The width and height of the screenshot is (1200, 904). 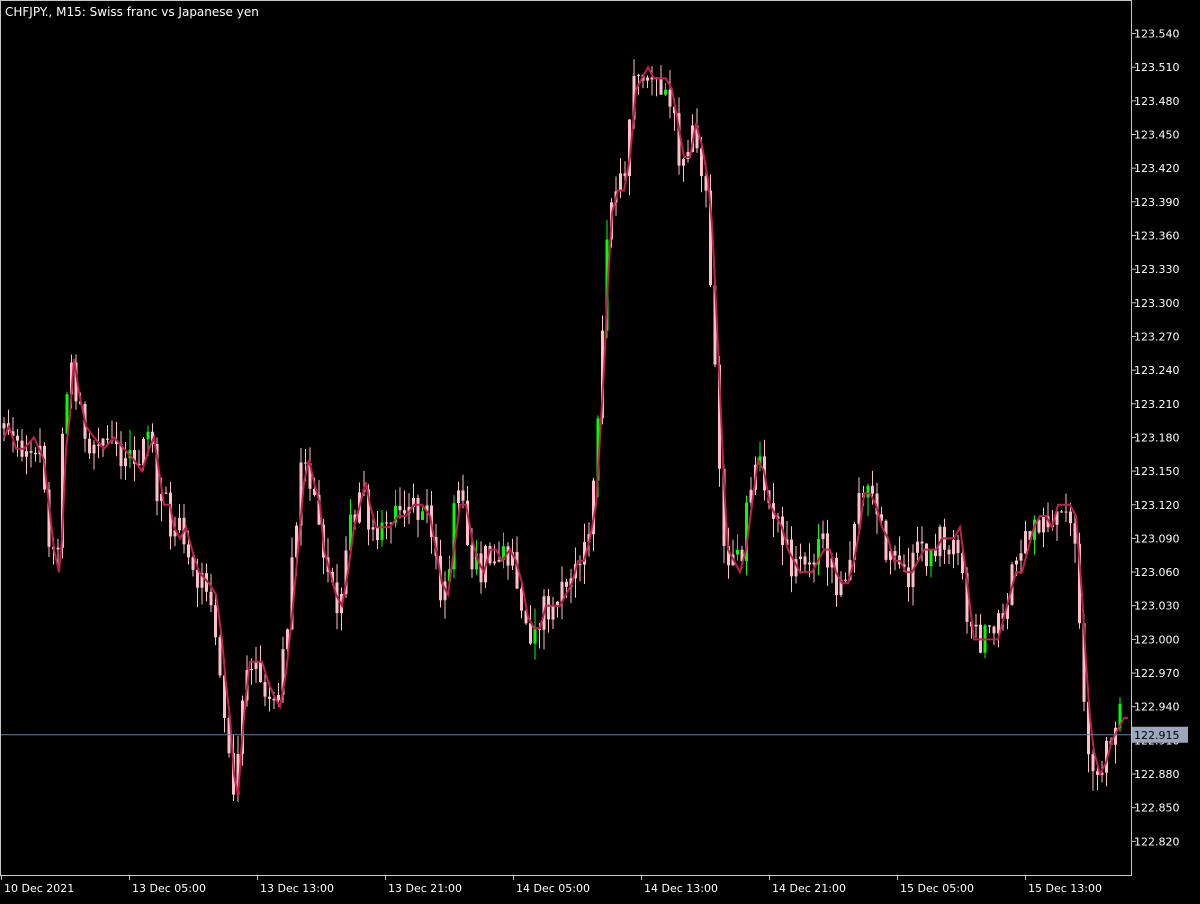 I want to click on y-tick-label: 123.480, so click(x=1157, y=101).